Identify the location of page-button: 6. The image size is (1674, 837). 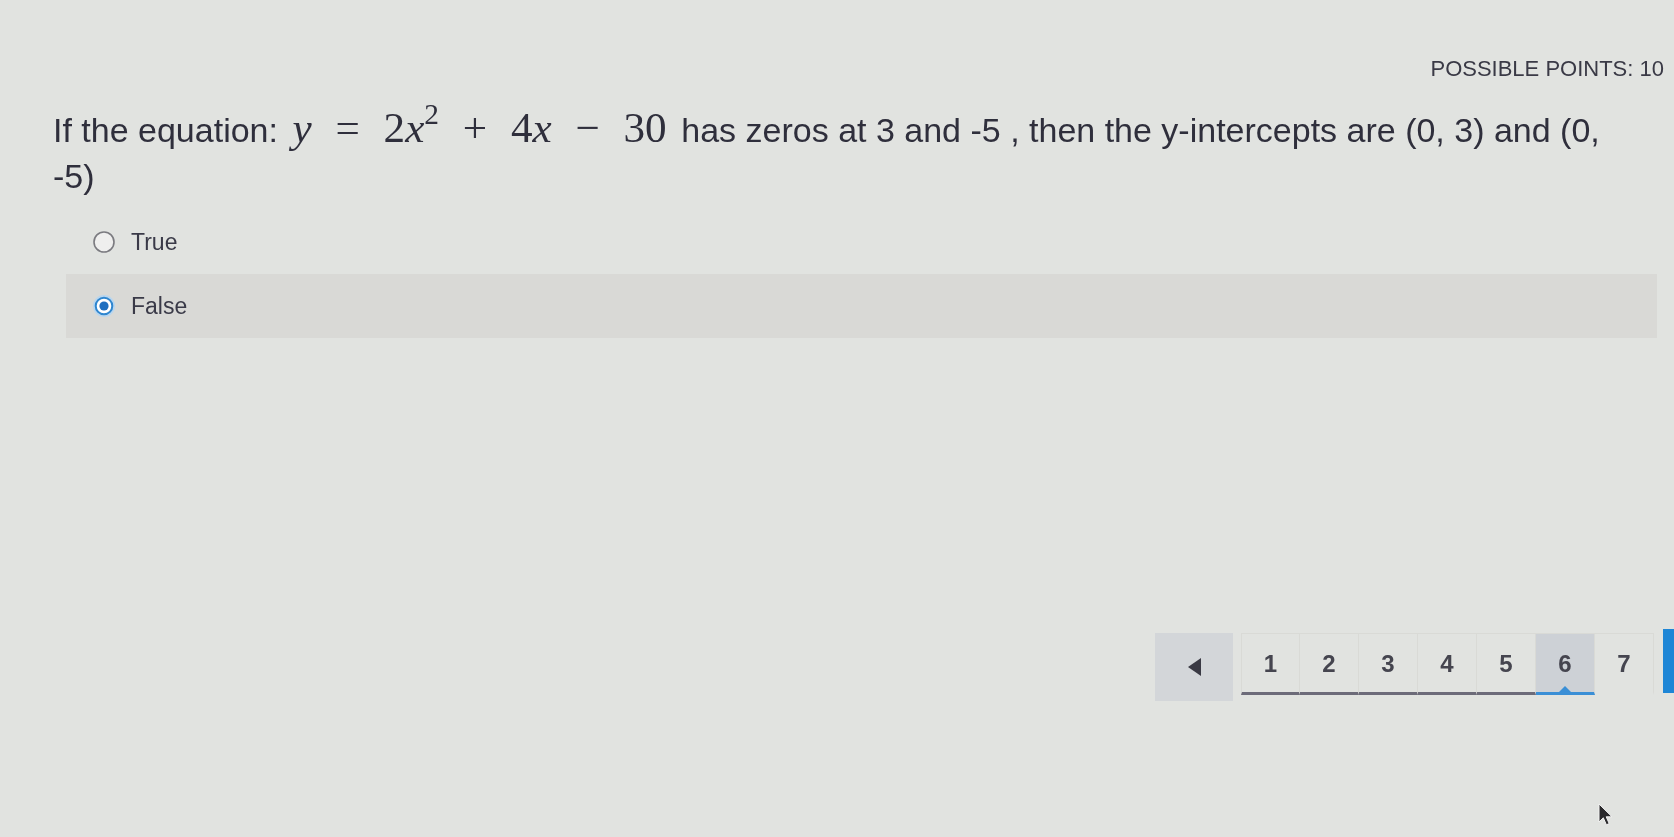
(1565, 664).